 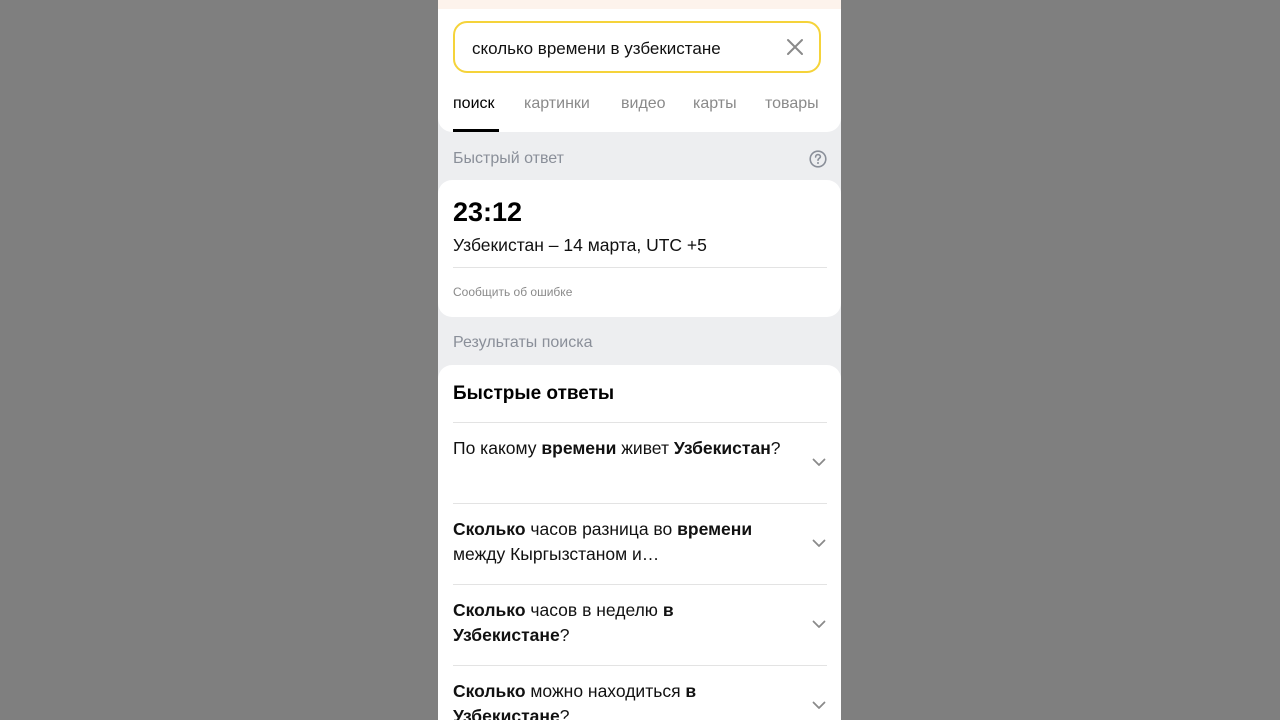 I want to click on faq-question-text: Сколько можно находиться в Узбекистане?, so click(x=618, y=699).